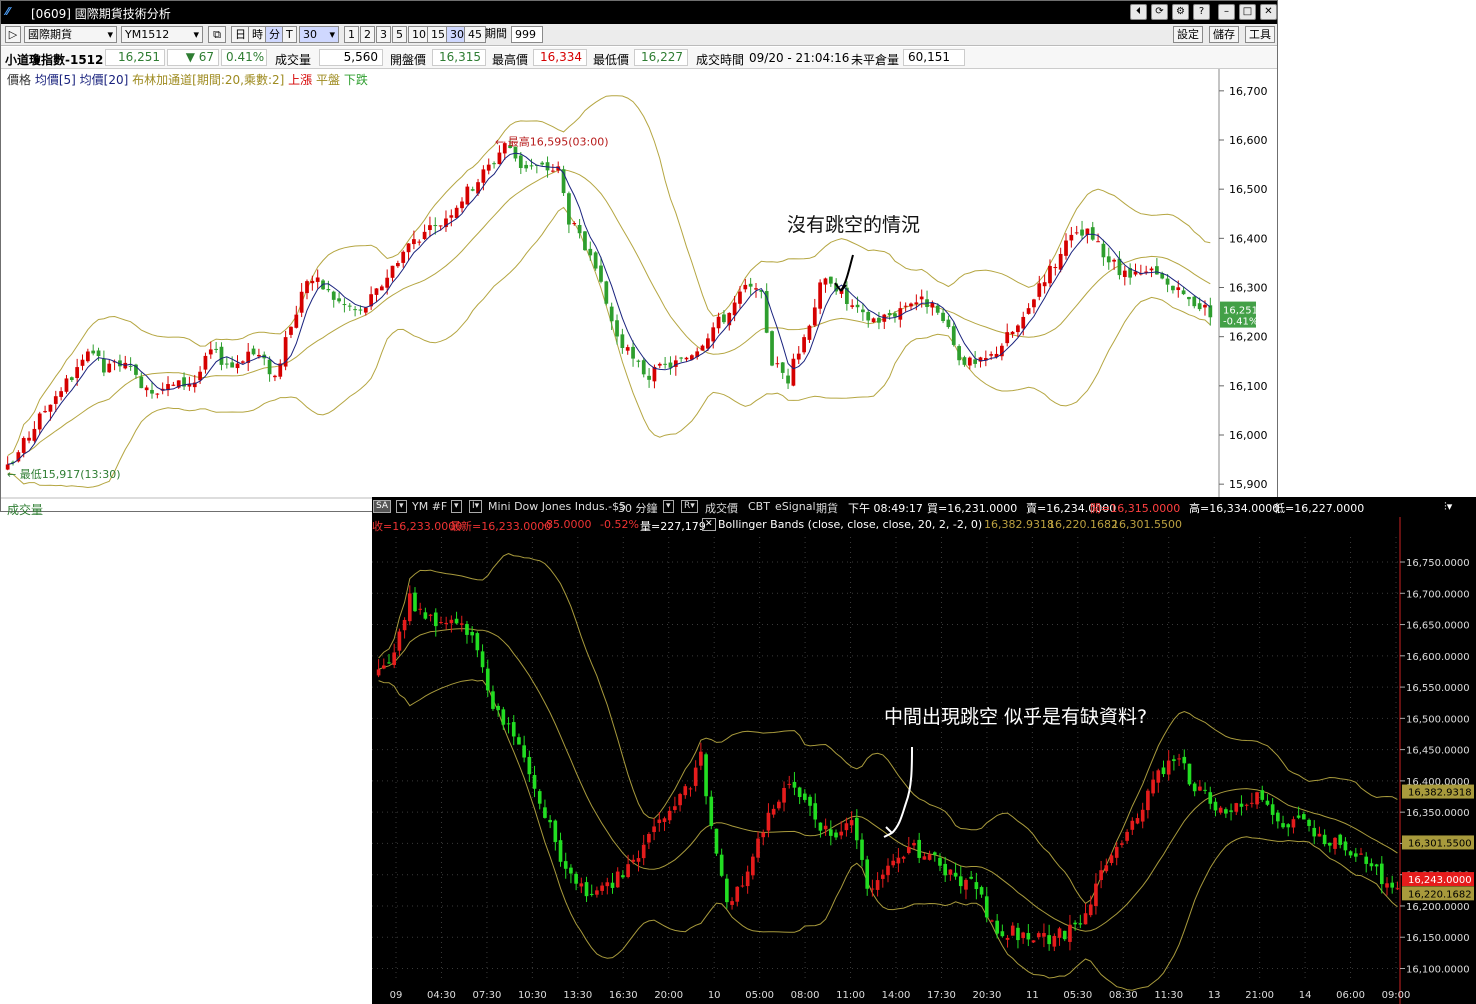 This screenshot has width=1476, height=1004. I want to click on y-tick-label: 16,650.0000, so click(1438, 626).